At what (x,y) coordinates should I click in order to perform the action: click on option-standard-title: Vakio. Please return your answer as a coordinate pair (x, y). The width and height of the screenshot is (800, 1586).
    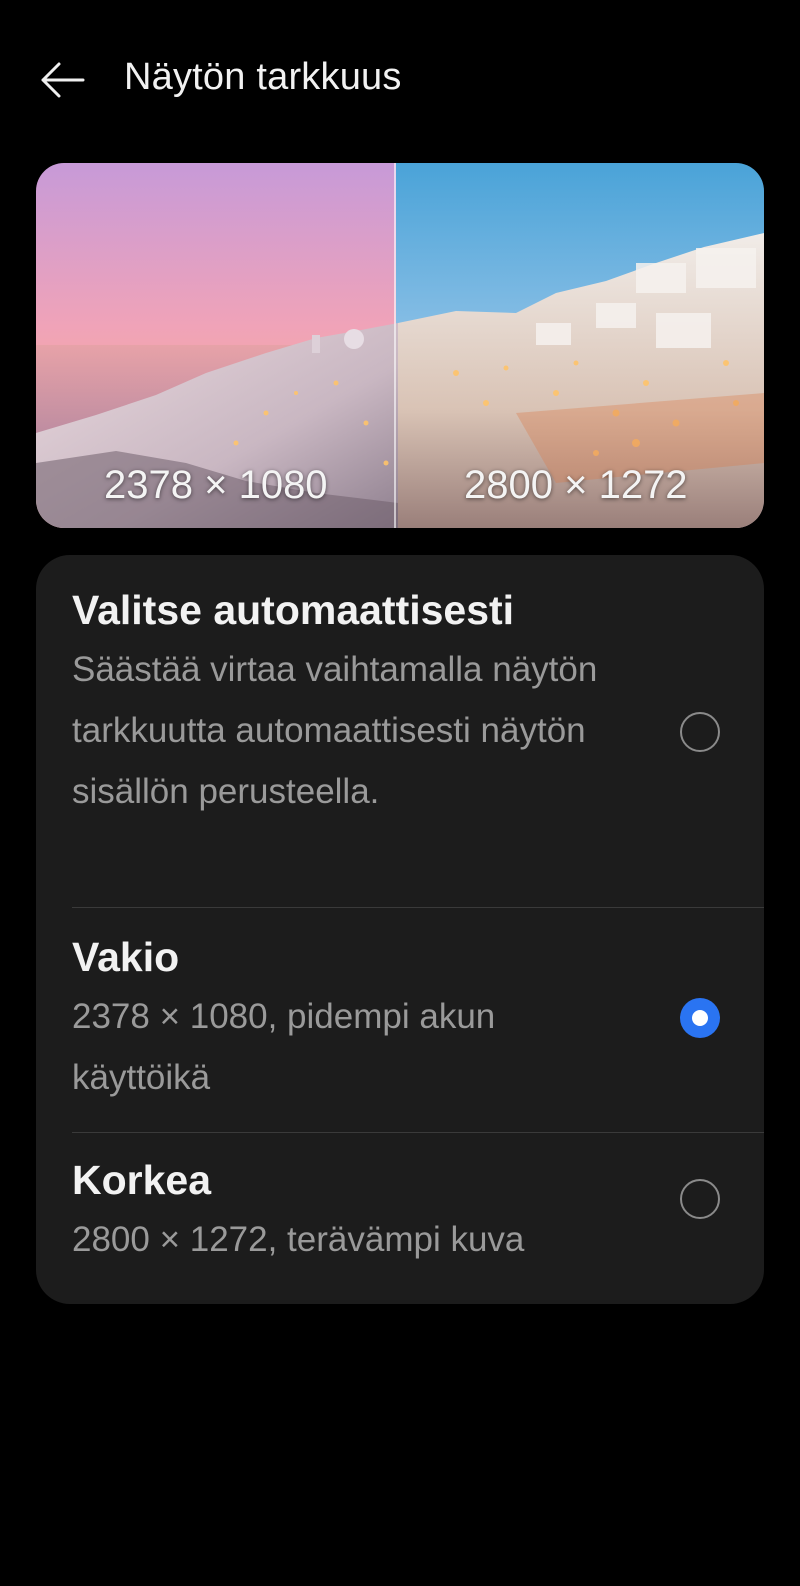
    Looking at the image, I should click on (126, 957).